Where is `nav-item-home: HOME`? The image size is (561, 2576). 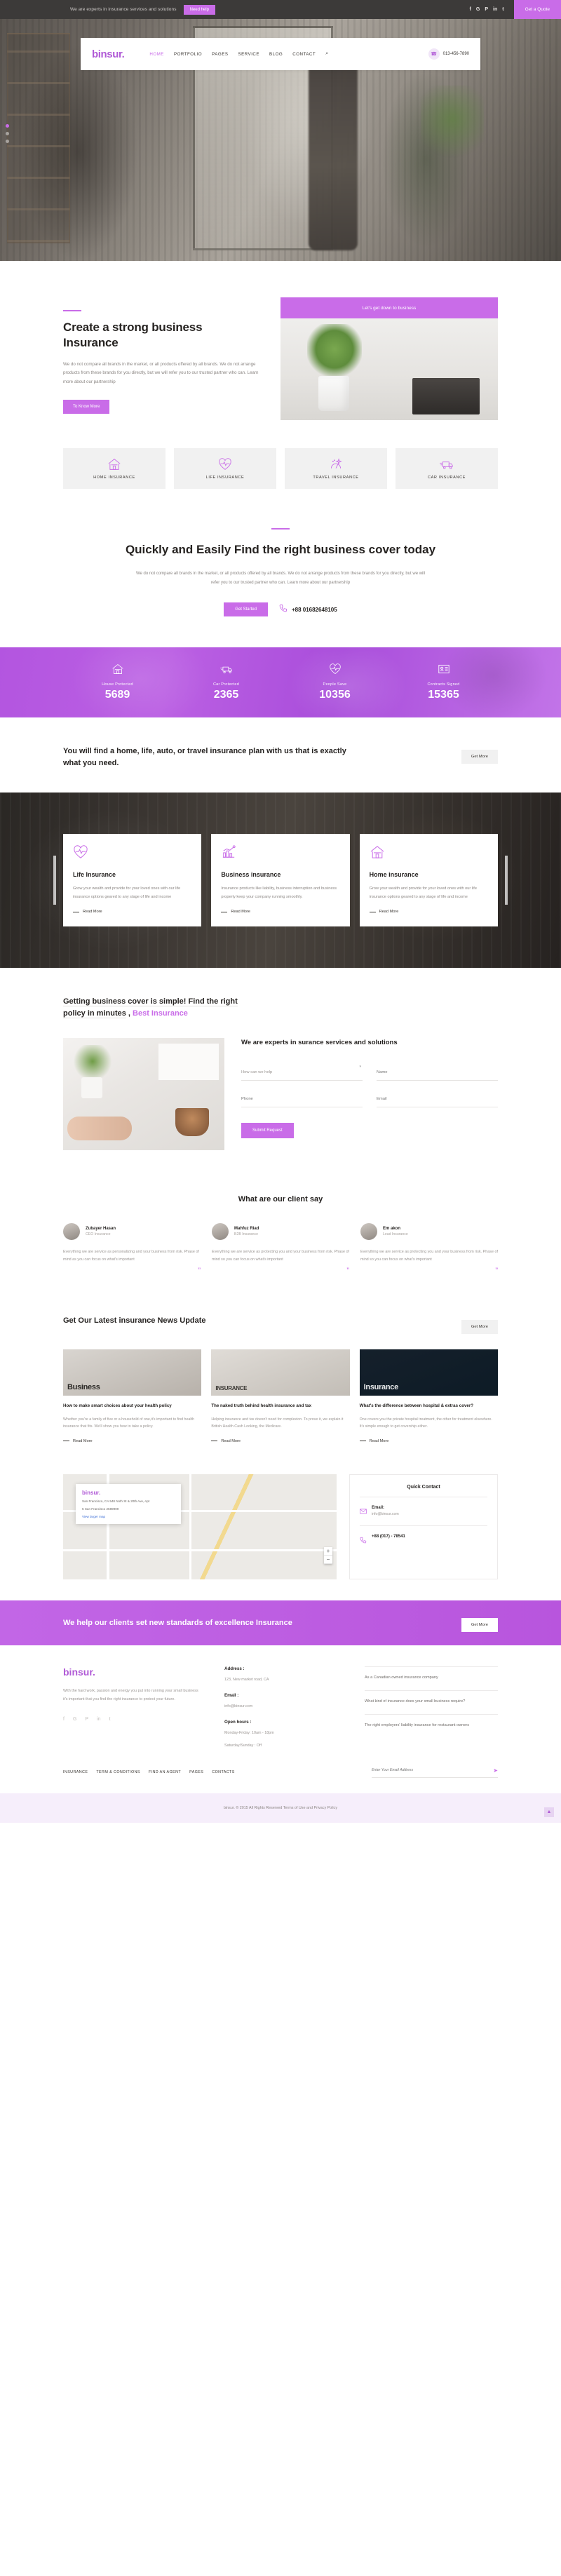 nav-item-home: HOME is located at coordinates (157, 54).